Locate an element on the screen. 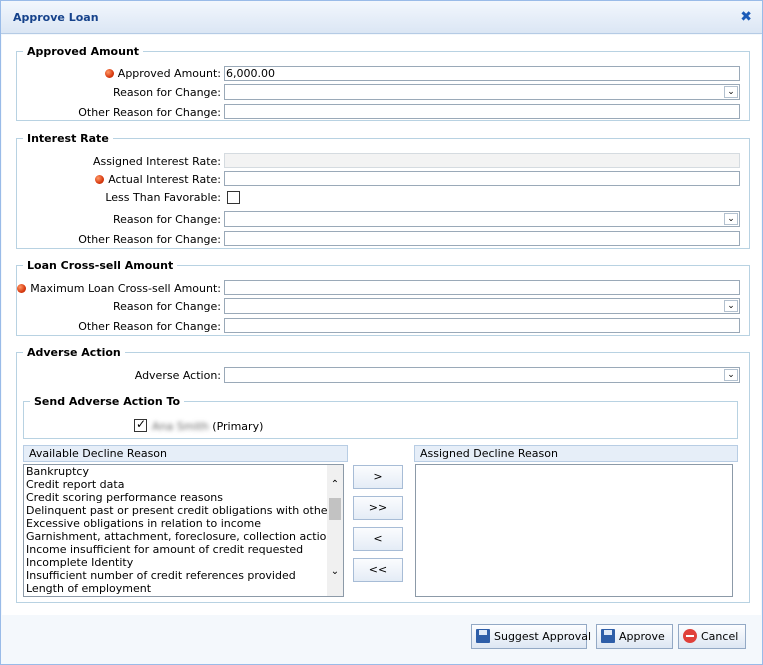 Image resolution: width=763 pixels, height=665 pixels. send-adverse-action-to-legend: Send Adverse Action To is located at coordinates (107, 401).